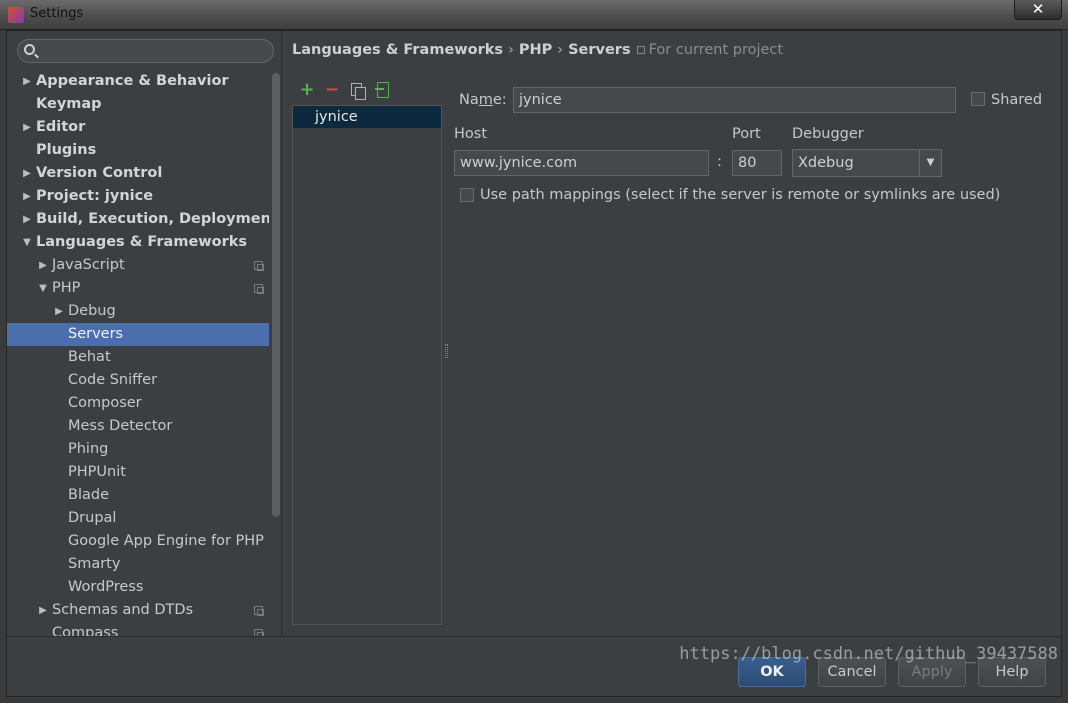 Image resolution: width=1068 pixels, height=703 pixels. Describe the element at coordinates (166, 541) in the screenshot. I see `sidebar-item-label: Google App Engine for PHP` at that location.